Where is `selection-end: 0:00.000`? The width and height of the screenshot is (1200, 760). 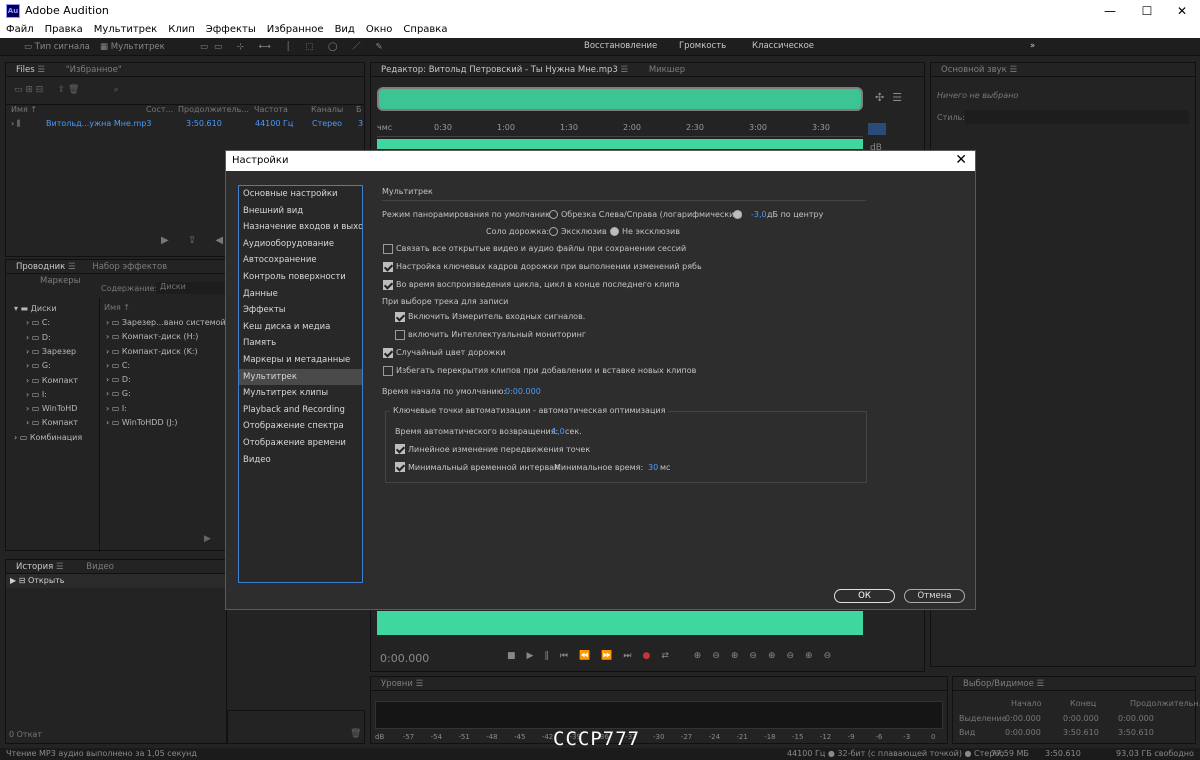
selection-end: 0:00.000 is located at coordinates (1081, 718).